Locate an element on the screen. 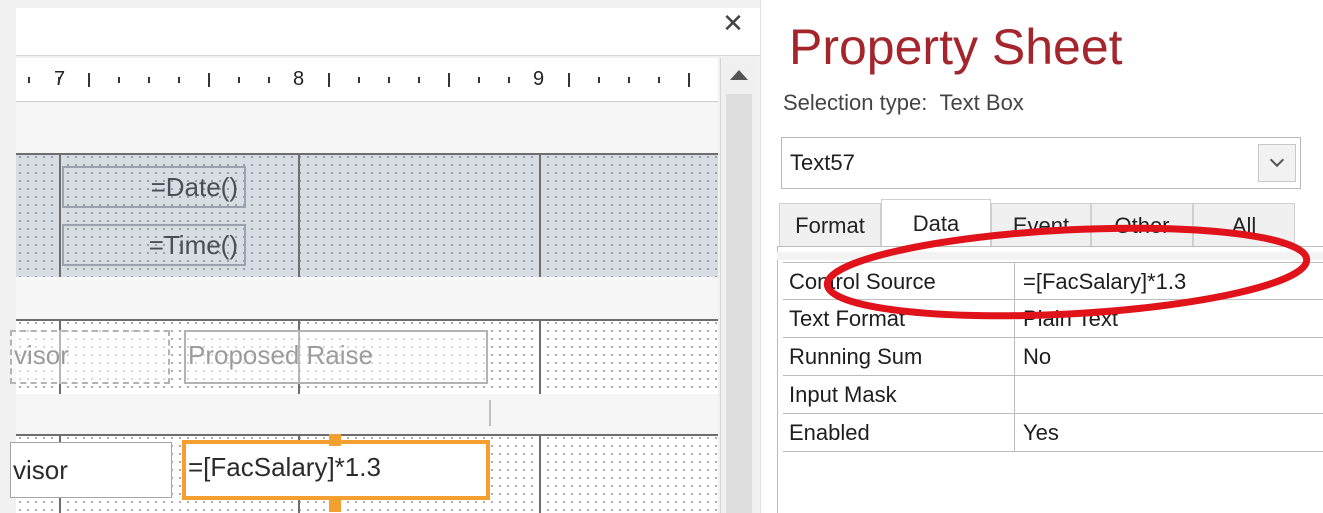 The height and width of the screenshot is (513, 1323). date-textbox: =Date() is located at coordinates (154, 187).